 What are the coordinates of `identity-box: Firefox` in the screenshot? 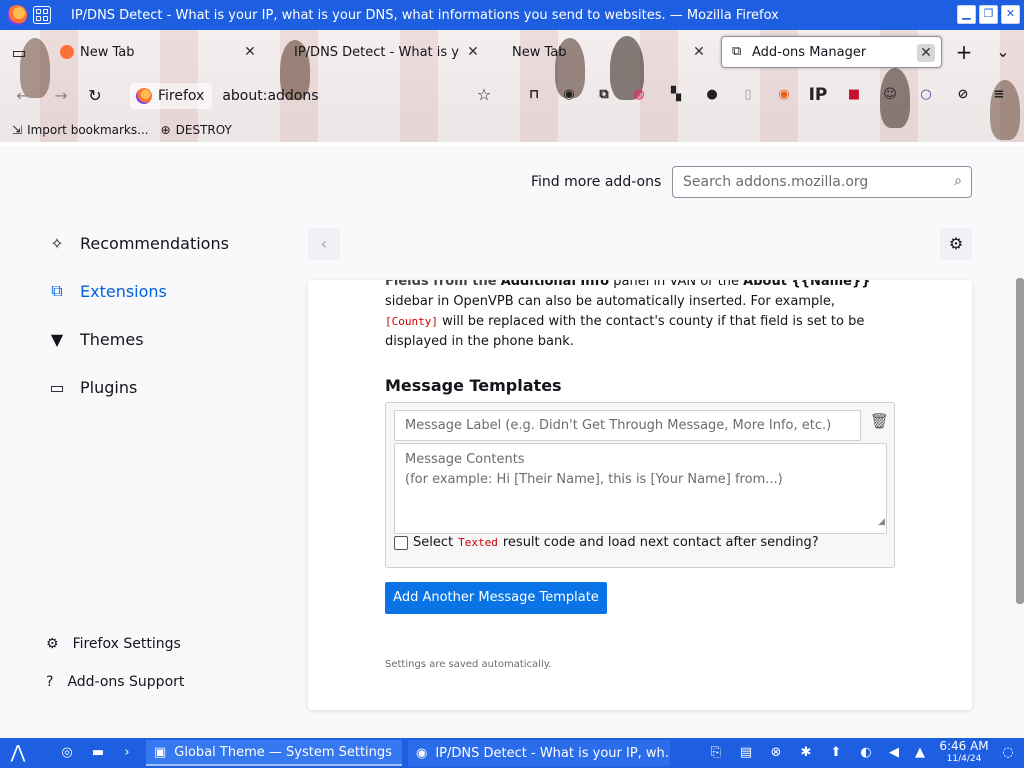 It's located at (171, 96).